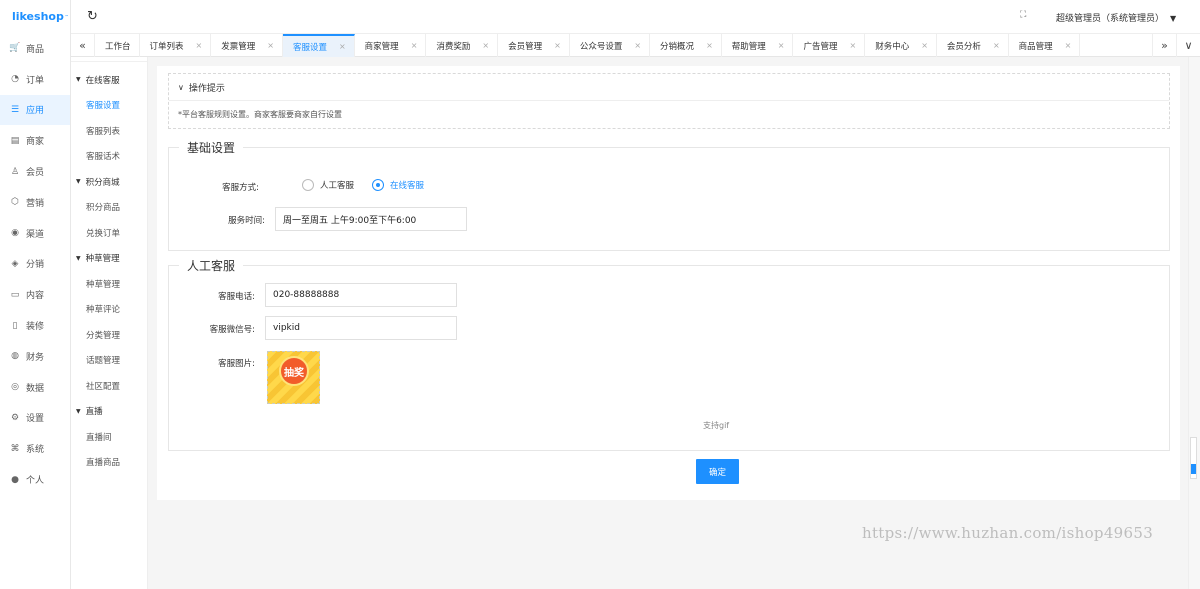 The image size is (1200, 589). I want to click on tab-0: 工作台, so click(117, 45).